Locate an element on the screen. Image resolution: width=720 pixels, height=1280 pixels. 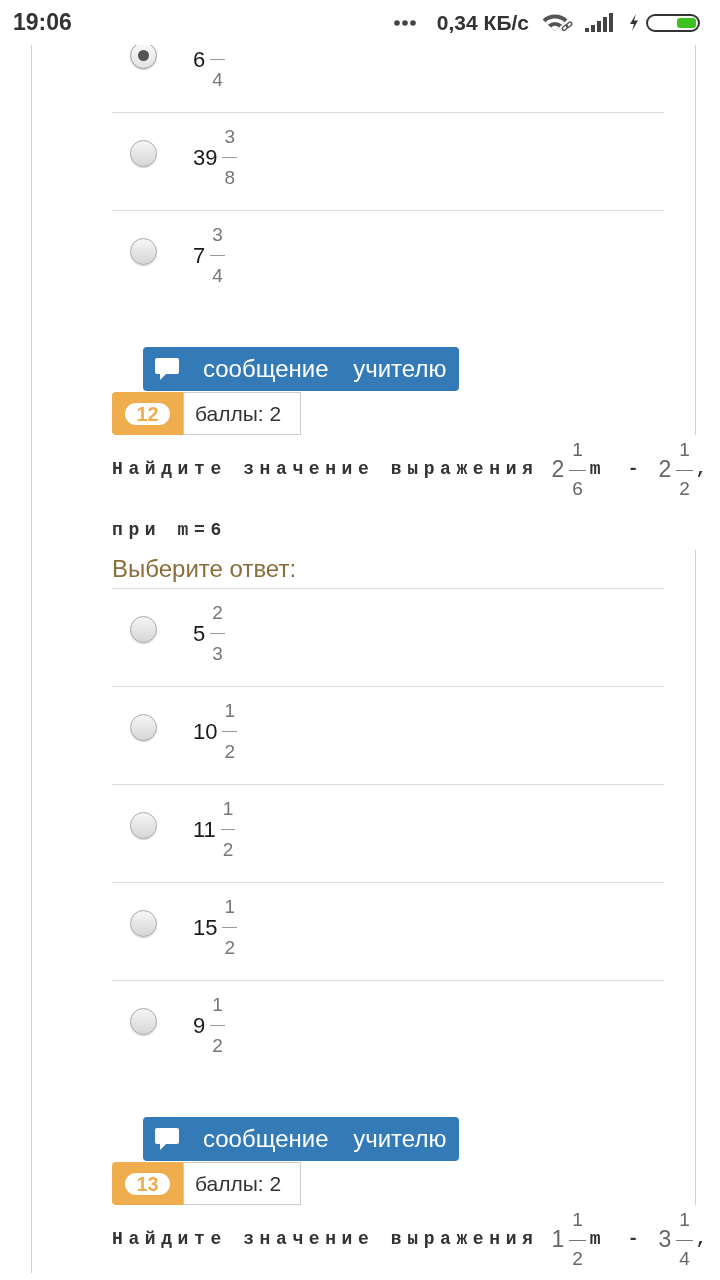
network-speed: 0,34 КБ/с is located at coordinates (482, 22).